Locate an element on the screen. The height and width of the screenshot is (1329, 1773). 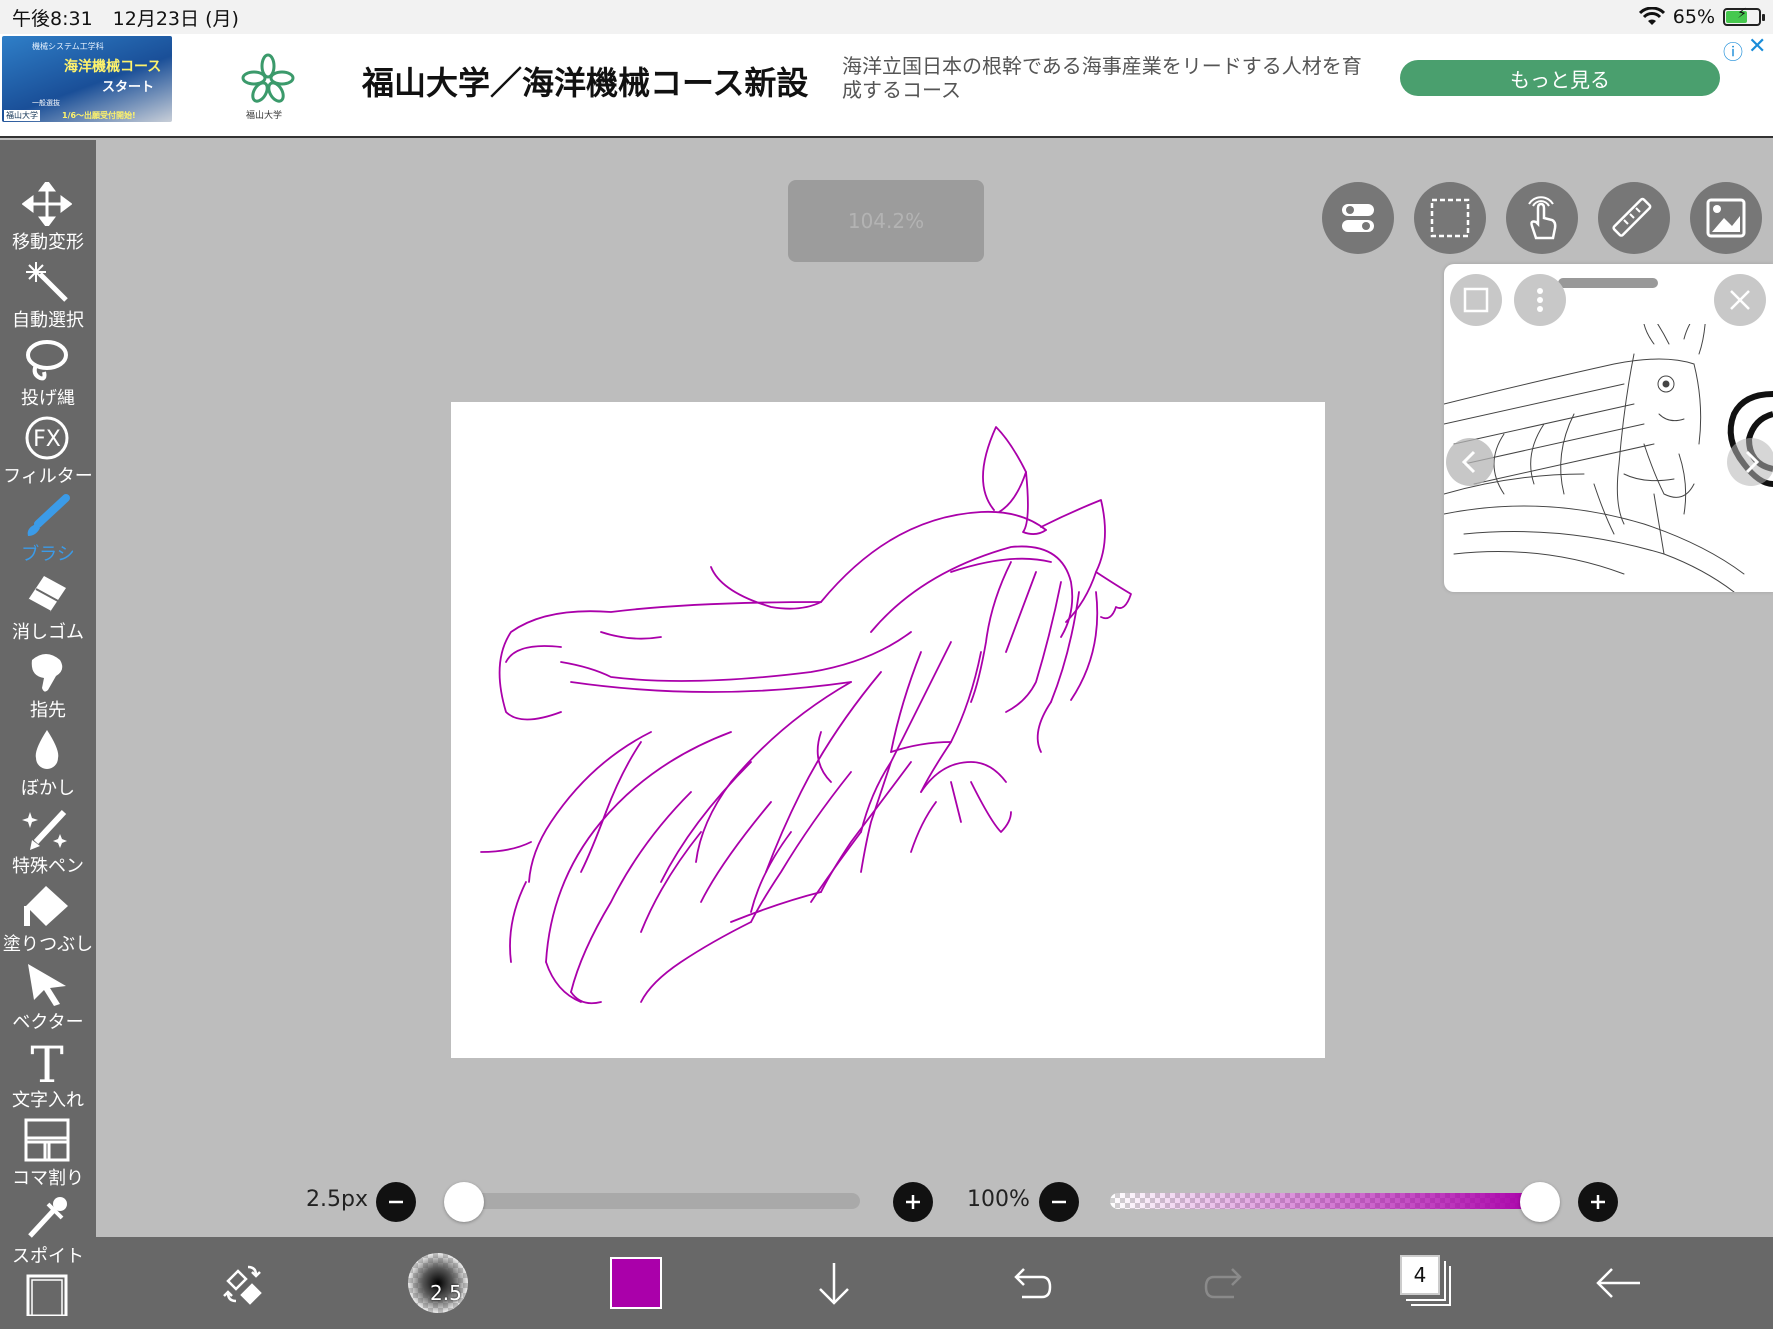
selection-button is located at coordinates (1450, 218).